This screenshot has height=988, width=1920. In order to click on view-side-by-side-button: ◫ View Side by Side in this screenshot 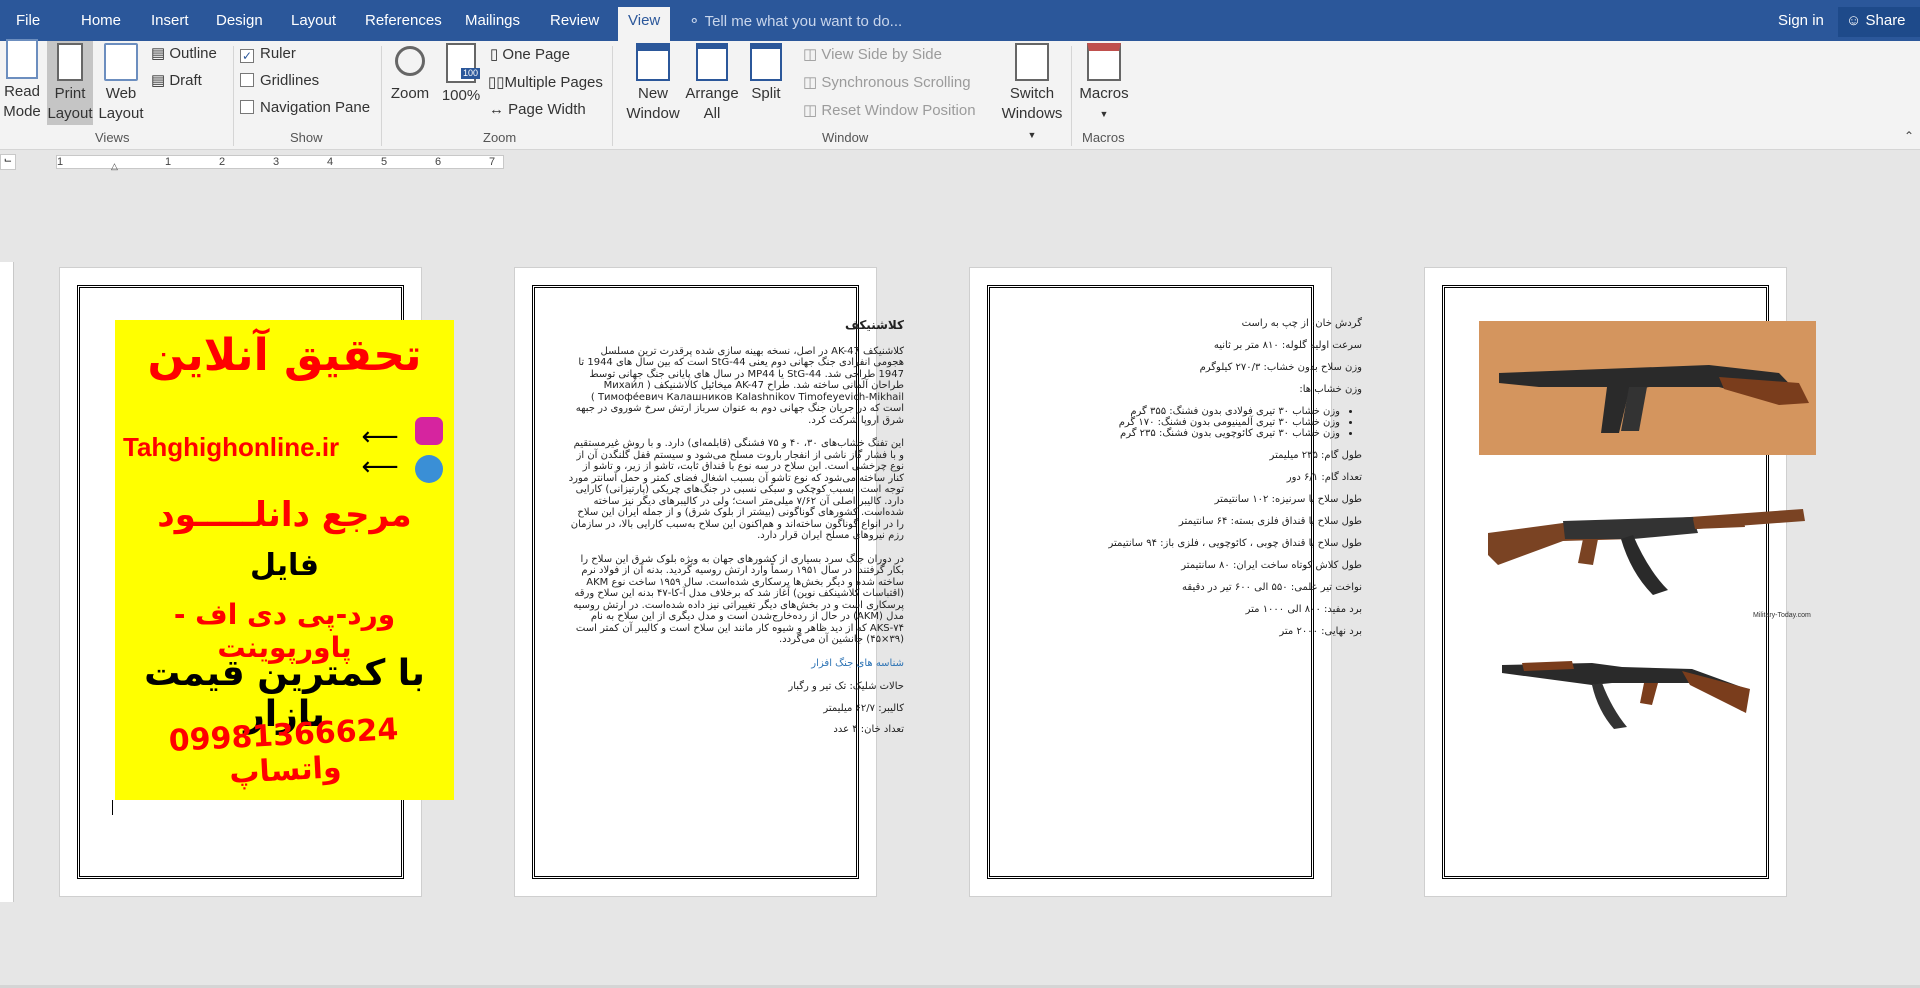, I will do `click(872, 54)`.